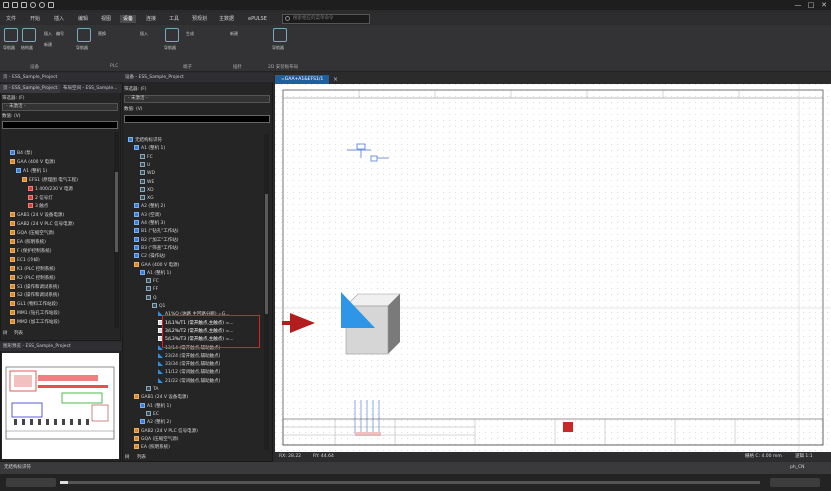 Image resolution: width=831 pixels, height=491 pixels. I want to click on tree-item: S1 (操作和调试系统), so click(34, 287).